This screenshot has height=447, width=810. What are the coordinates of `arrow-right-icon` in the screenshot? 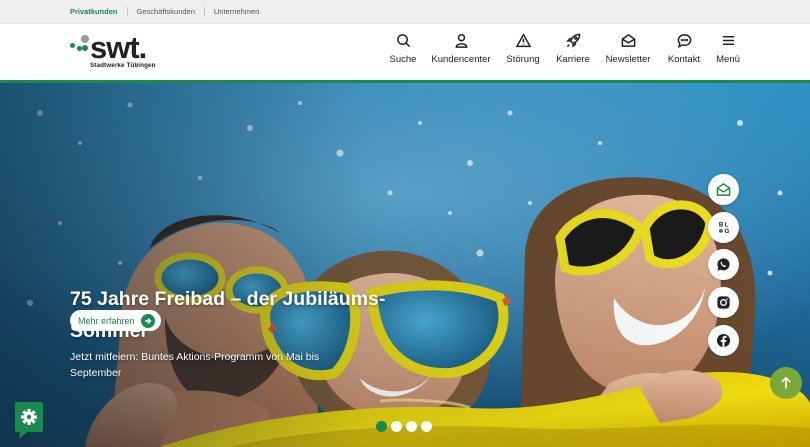 It's located at (147, 320).